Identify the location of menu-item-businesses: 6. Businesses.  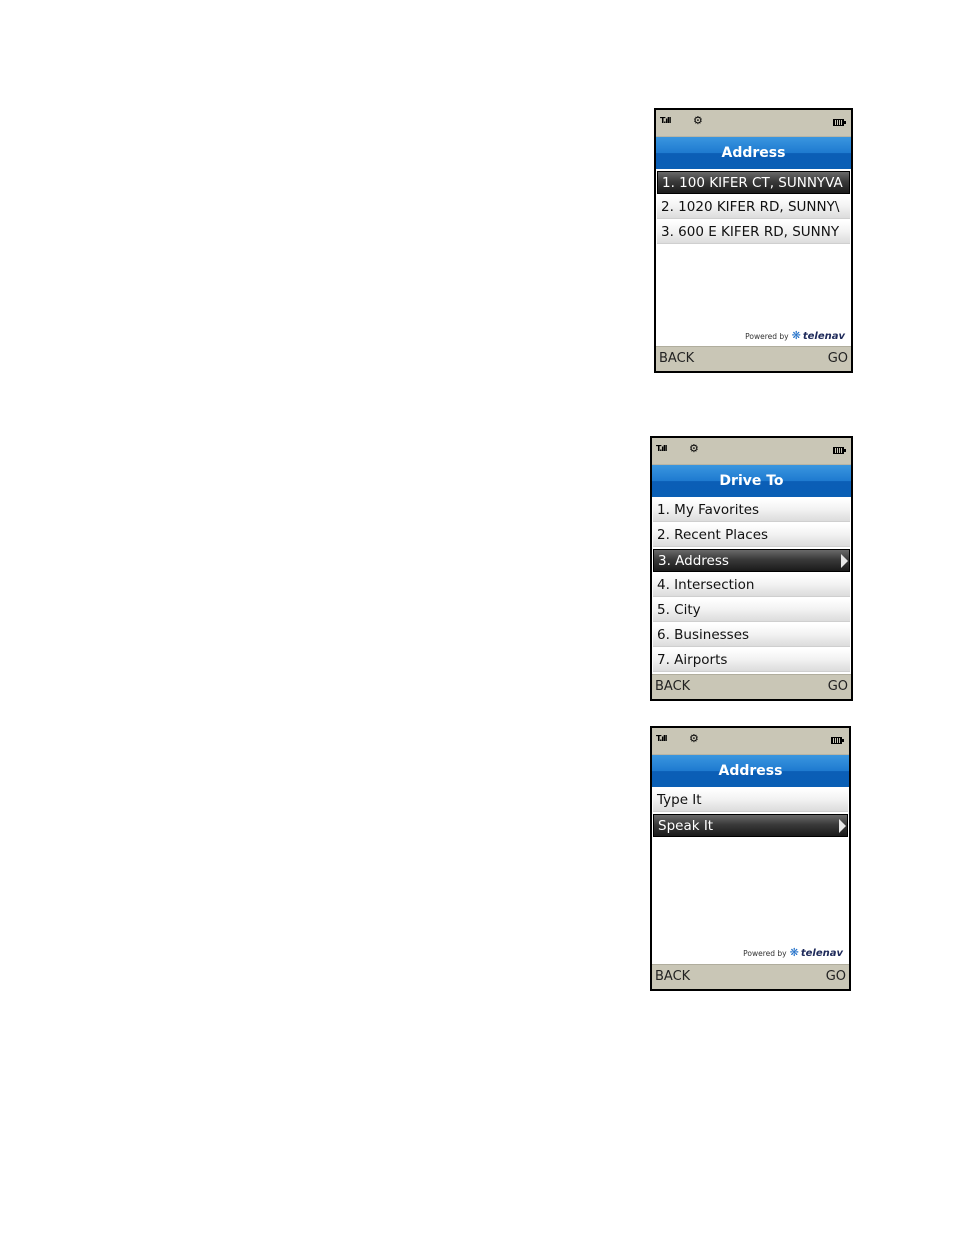
(751, 635).